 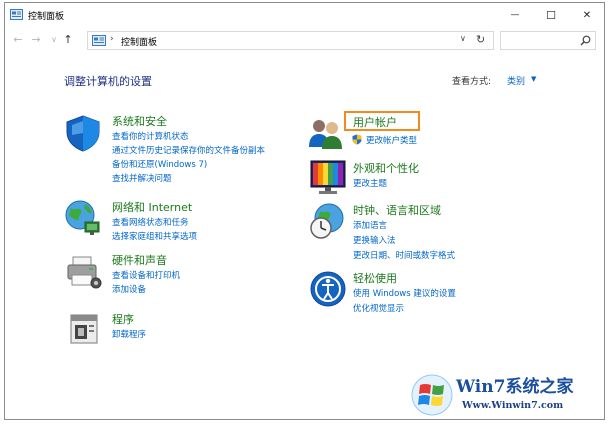 What do you see at coordinates (404, 255) in the screenshot?
I see `link-change-date-time-format: 更改日期、时间或数字格式` at bounding box center [404, 255].